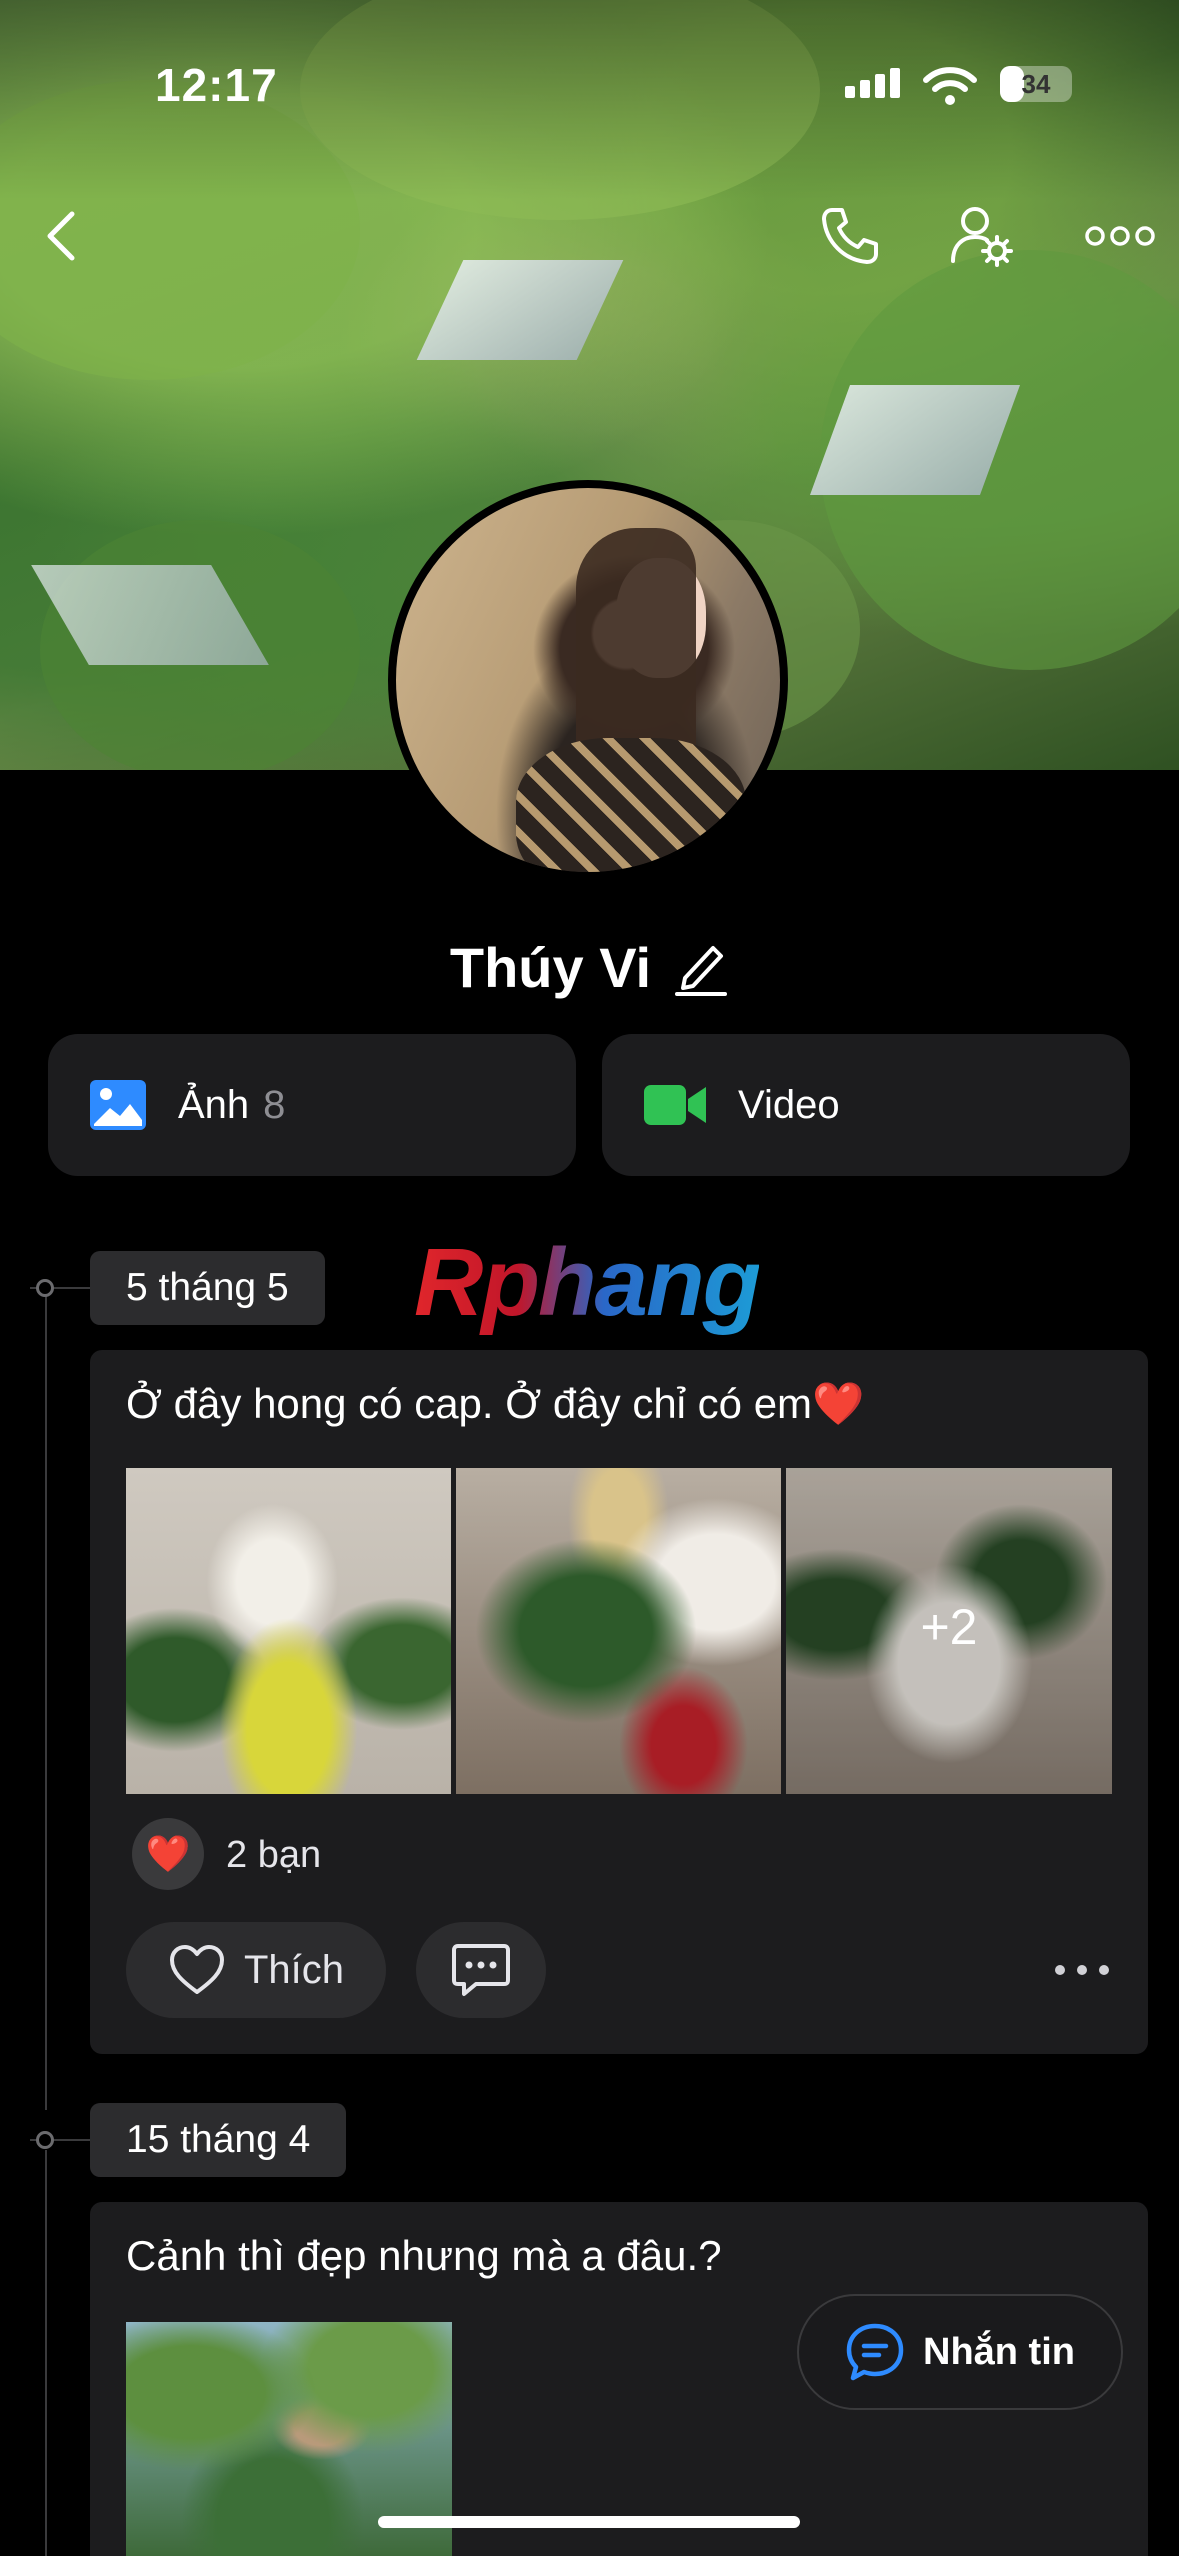  What do you see at coordinates (294, 1969) in the screenshot?
I see `like-label: Thích` at bounding box center [294, 1969].